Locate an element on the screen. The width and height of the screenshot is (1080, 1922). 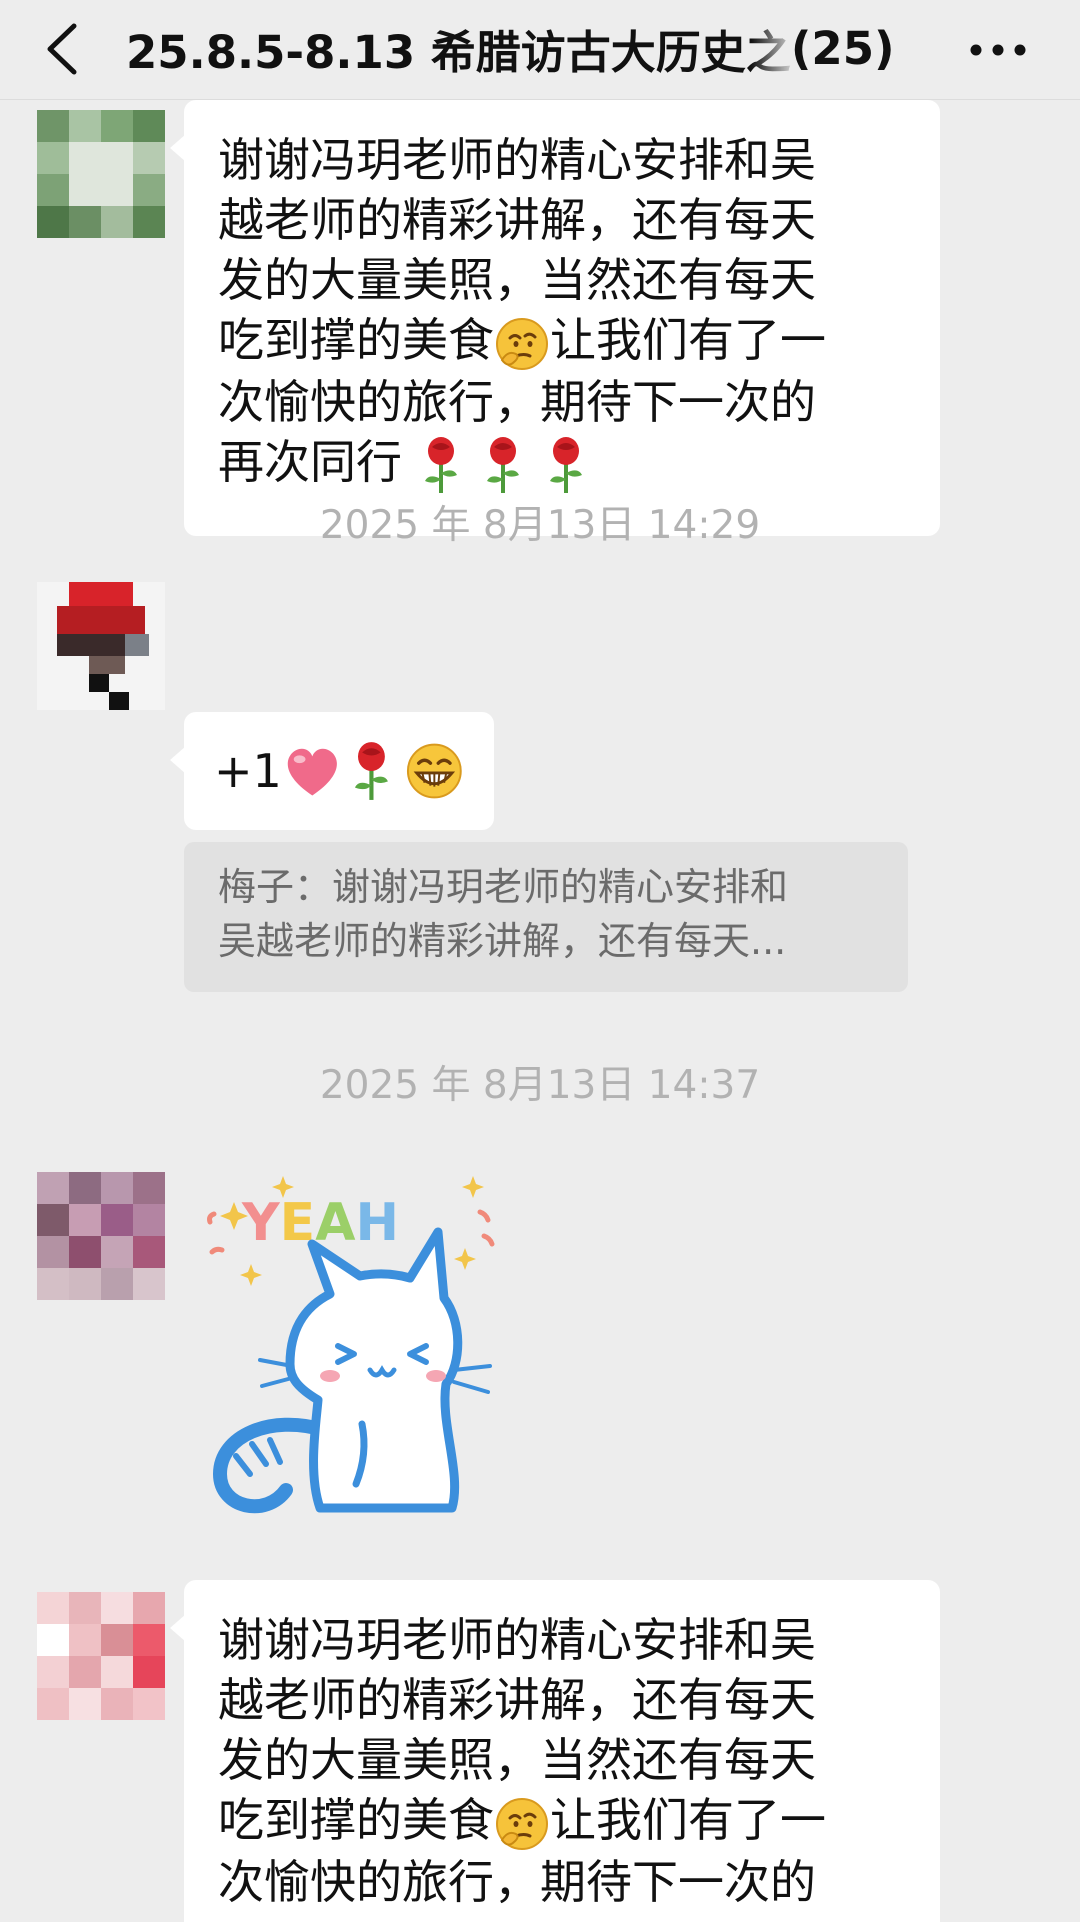
chat-title: 25.8.5-8.13 希腊访古大历史之 (25) is located at coordinates (526, 48).